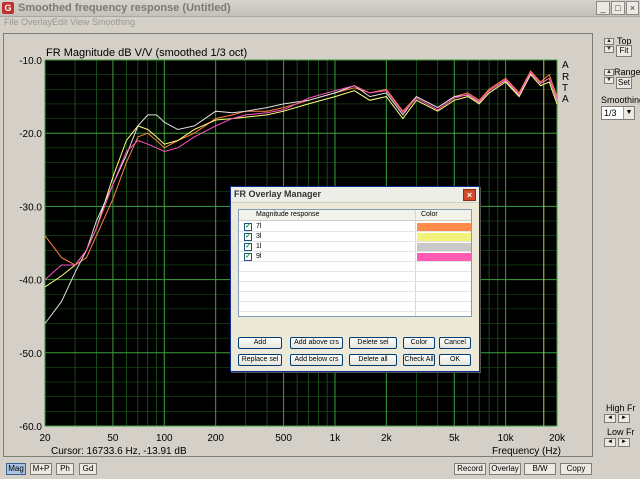 This screenshot has height=479, width=640. I want to click on column-header-magnitude: Magnitude response, so click(287, 214).